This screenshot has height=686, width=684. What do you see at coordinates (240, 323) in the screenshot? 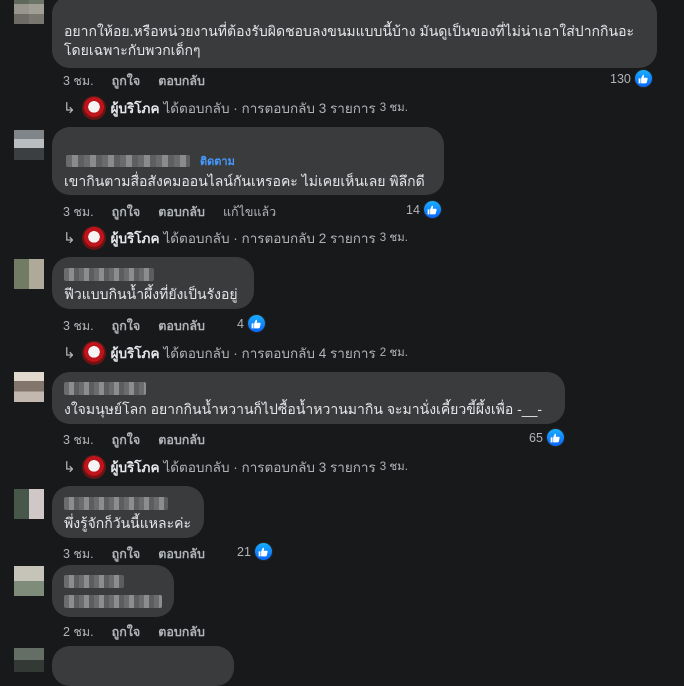
I see `reaction-number: 4` at bounding box center [240, 323].